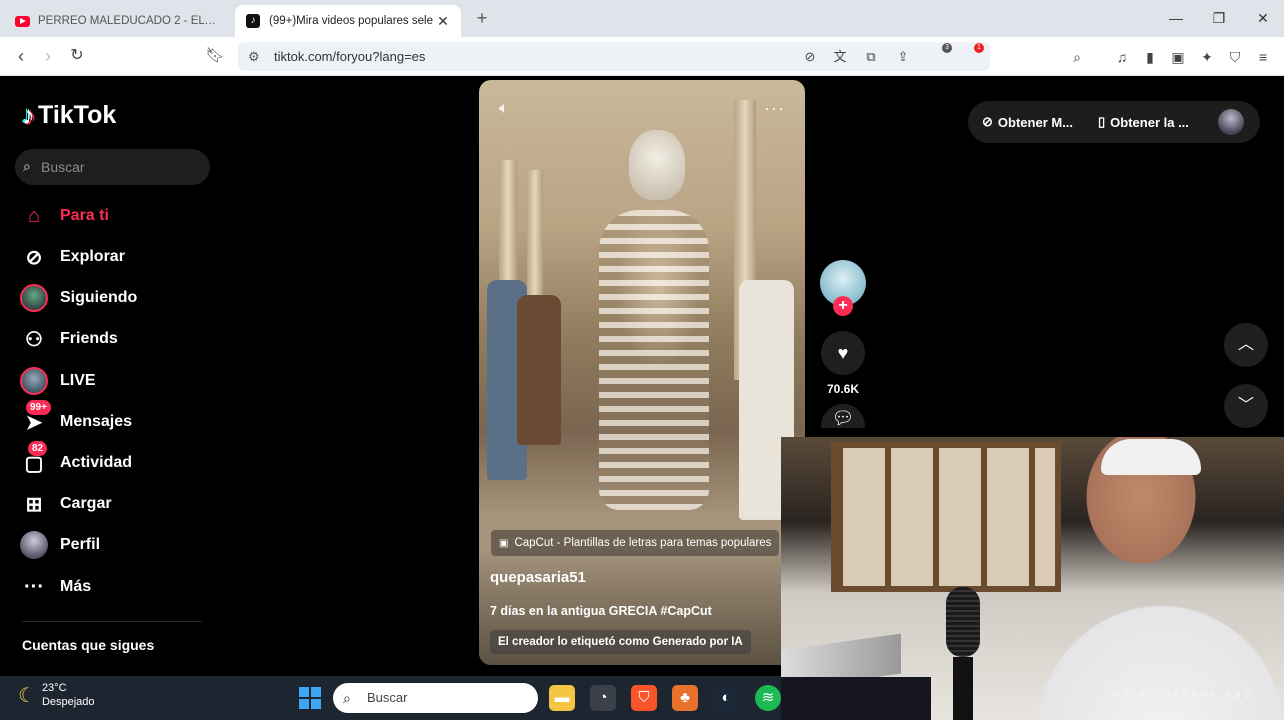 Image resolution: width=1284 pixels, height=720 pixels. I want to click on sidebar-item-mensajes: ➤ 99+ Mensajes, so click(75, 419).